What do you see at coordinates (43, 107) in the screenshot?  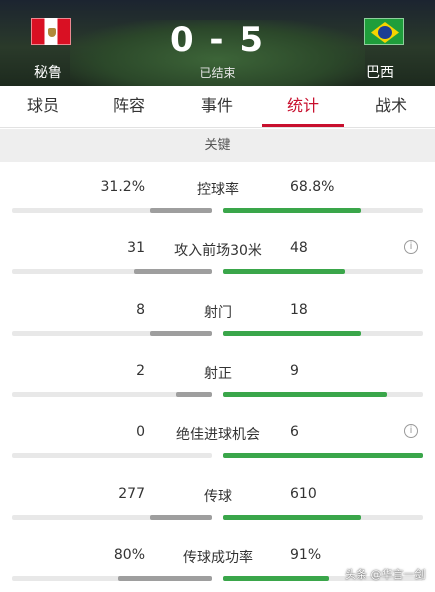 I see `tab-players: 球员` at bounding box center [43, 107].